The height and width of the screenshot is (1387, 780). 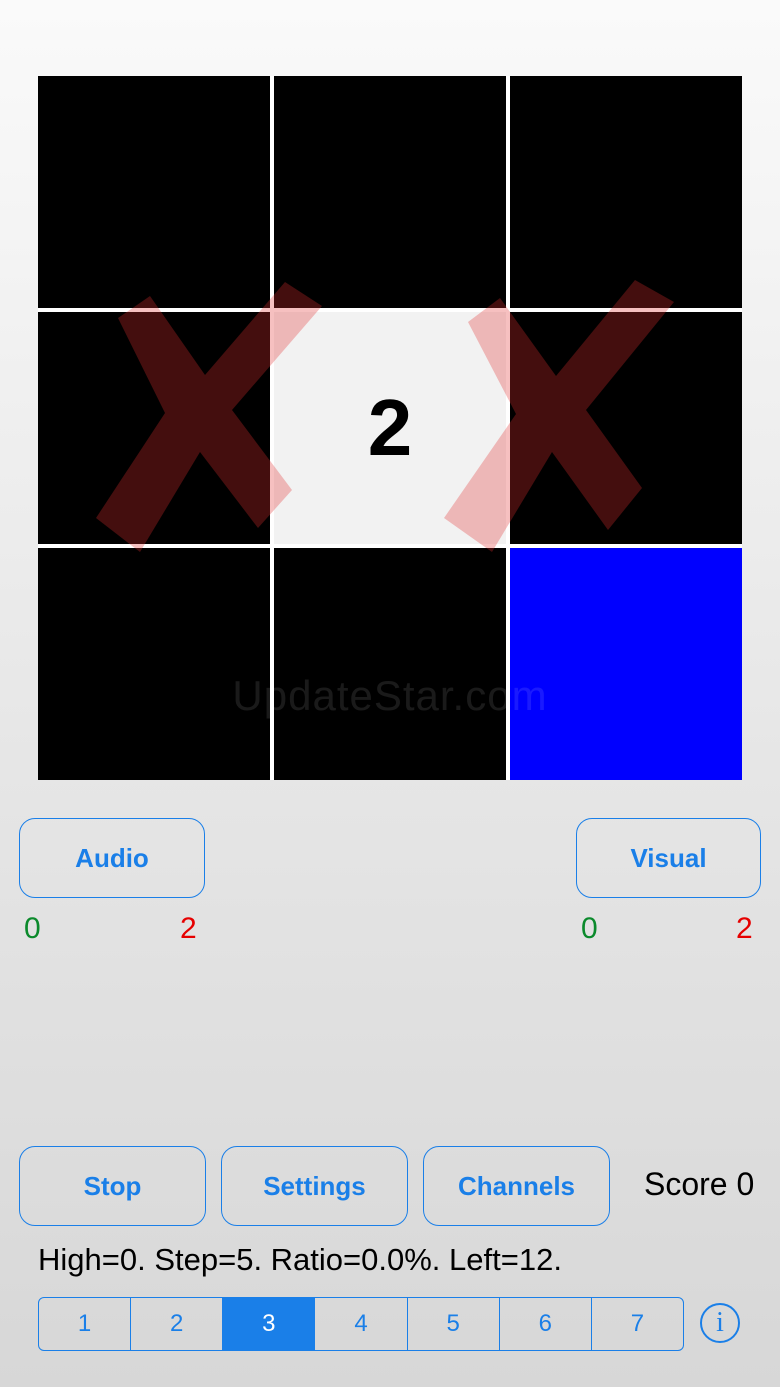 I want to click on visual-wrong-count: 2, so click(x=744, y=928).